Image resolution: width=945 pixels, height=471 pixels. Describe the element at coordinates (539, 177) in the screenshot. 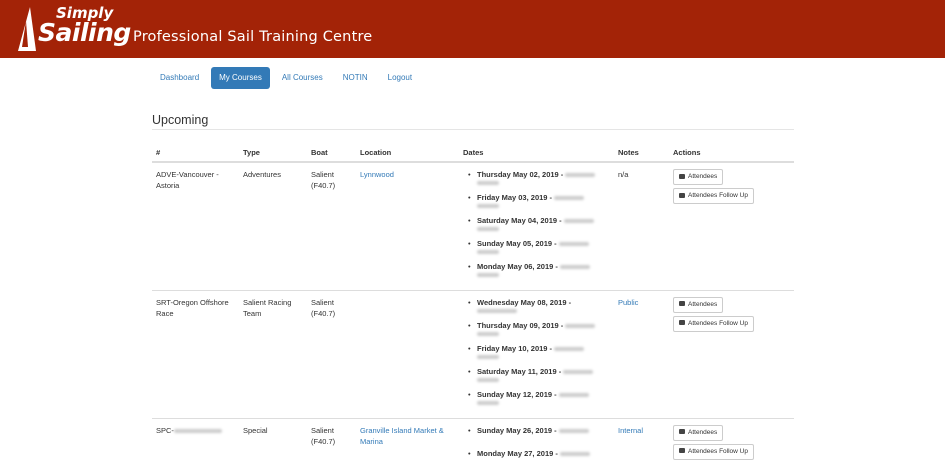

I see `date-item: Thursday May 02, 2019 -` at that location.